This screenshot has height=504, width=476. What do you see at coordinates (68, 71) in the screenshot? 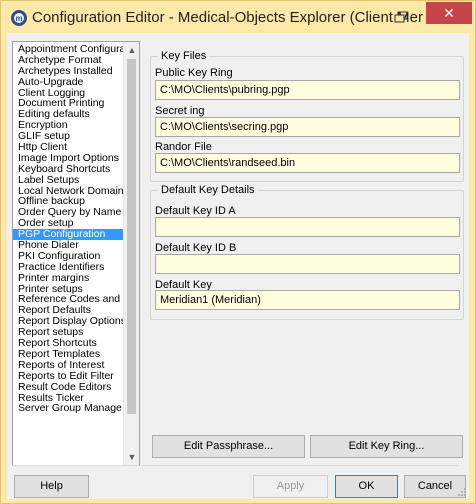
I see `list-item: Archetypes Installed` at bounding box center [68, 71].